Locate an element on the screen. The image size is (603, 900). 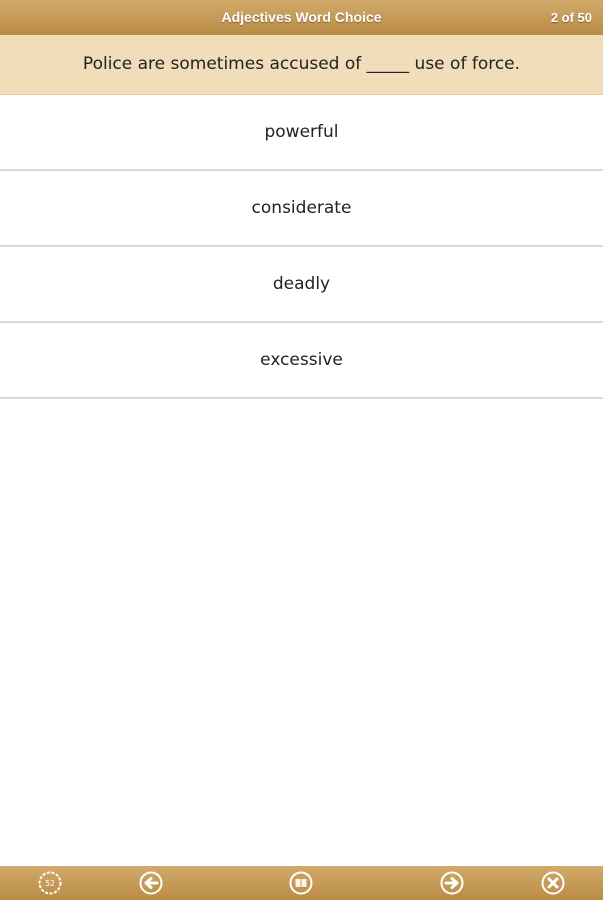
bottom-toolbar: 52 is located at coordinates (301, 883).